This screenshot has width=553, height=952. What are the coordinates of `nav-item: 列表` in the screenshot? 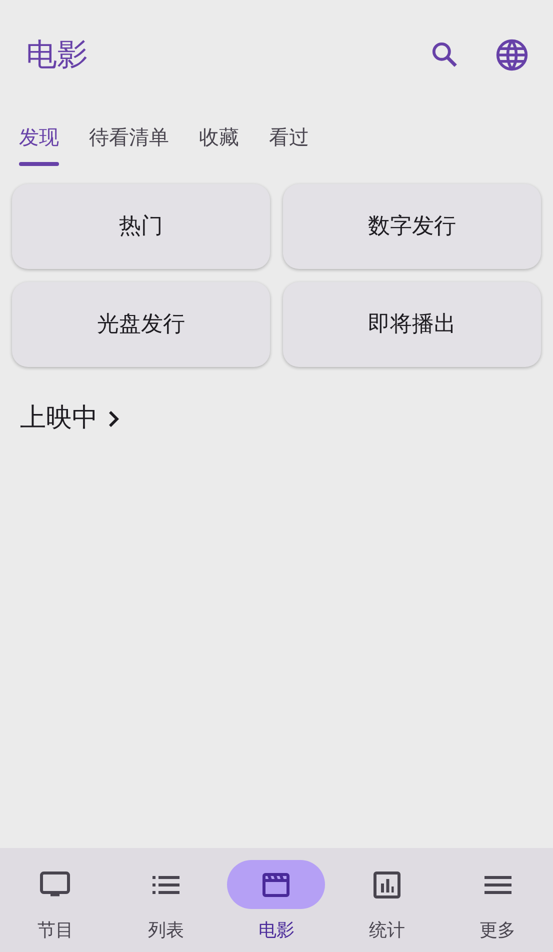 It's located at (166, 900).